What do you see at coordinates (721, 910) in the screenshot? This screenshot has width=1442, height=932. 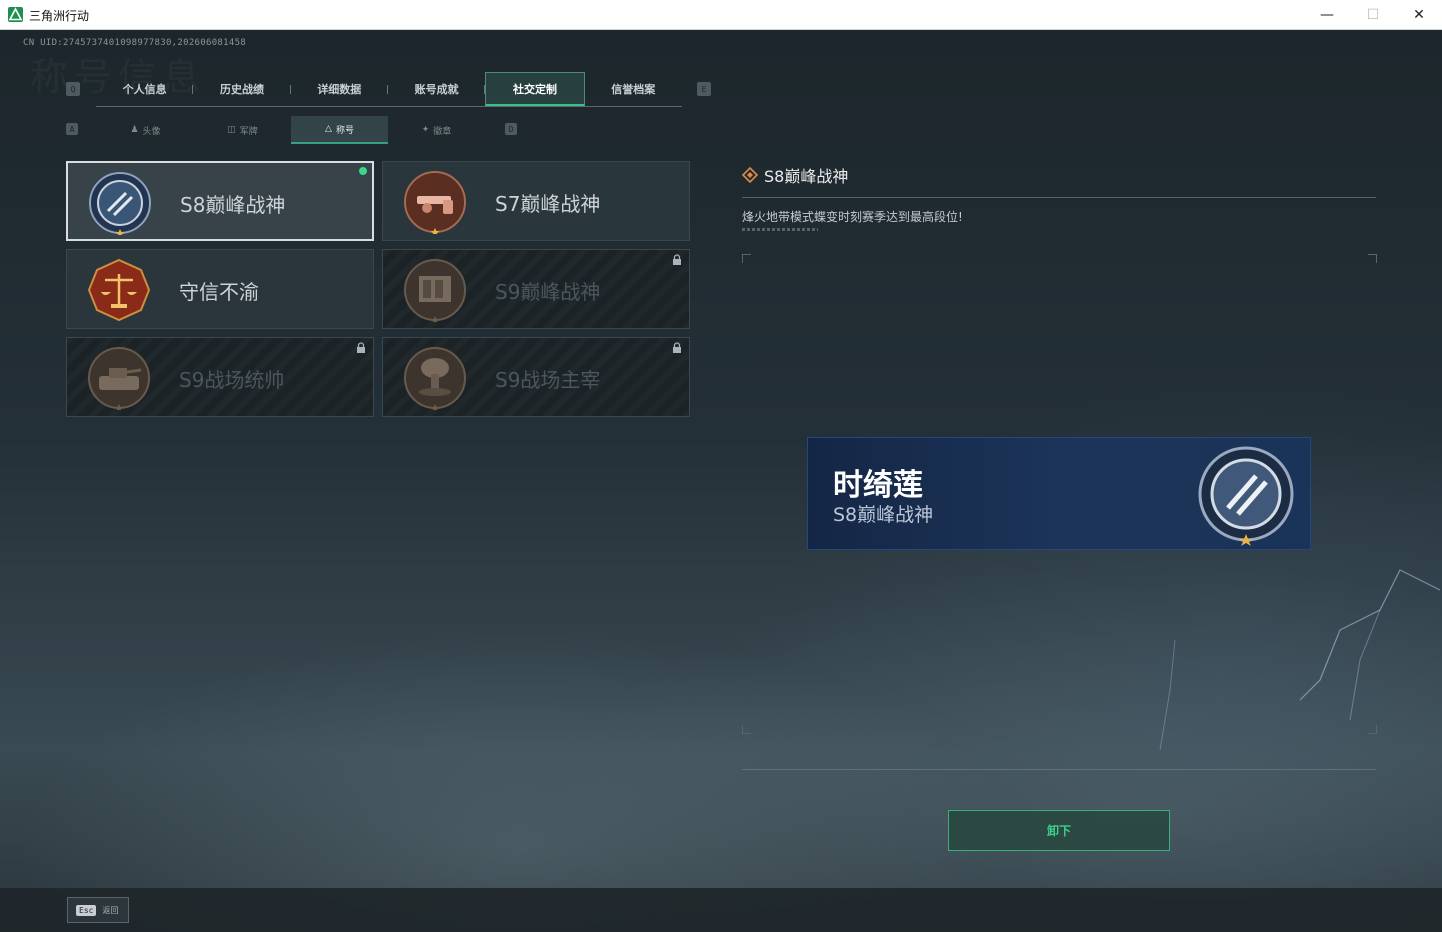 I see `footer-bar` at bounding box center [721, 910].